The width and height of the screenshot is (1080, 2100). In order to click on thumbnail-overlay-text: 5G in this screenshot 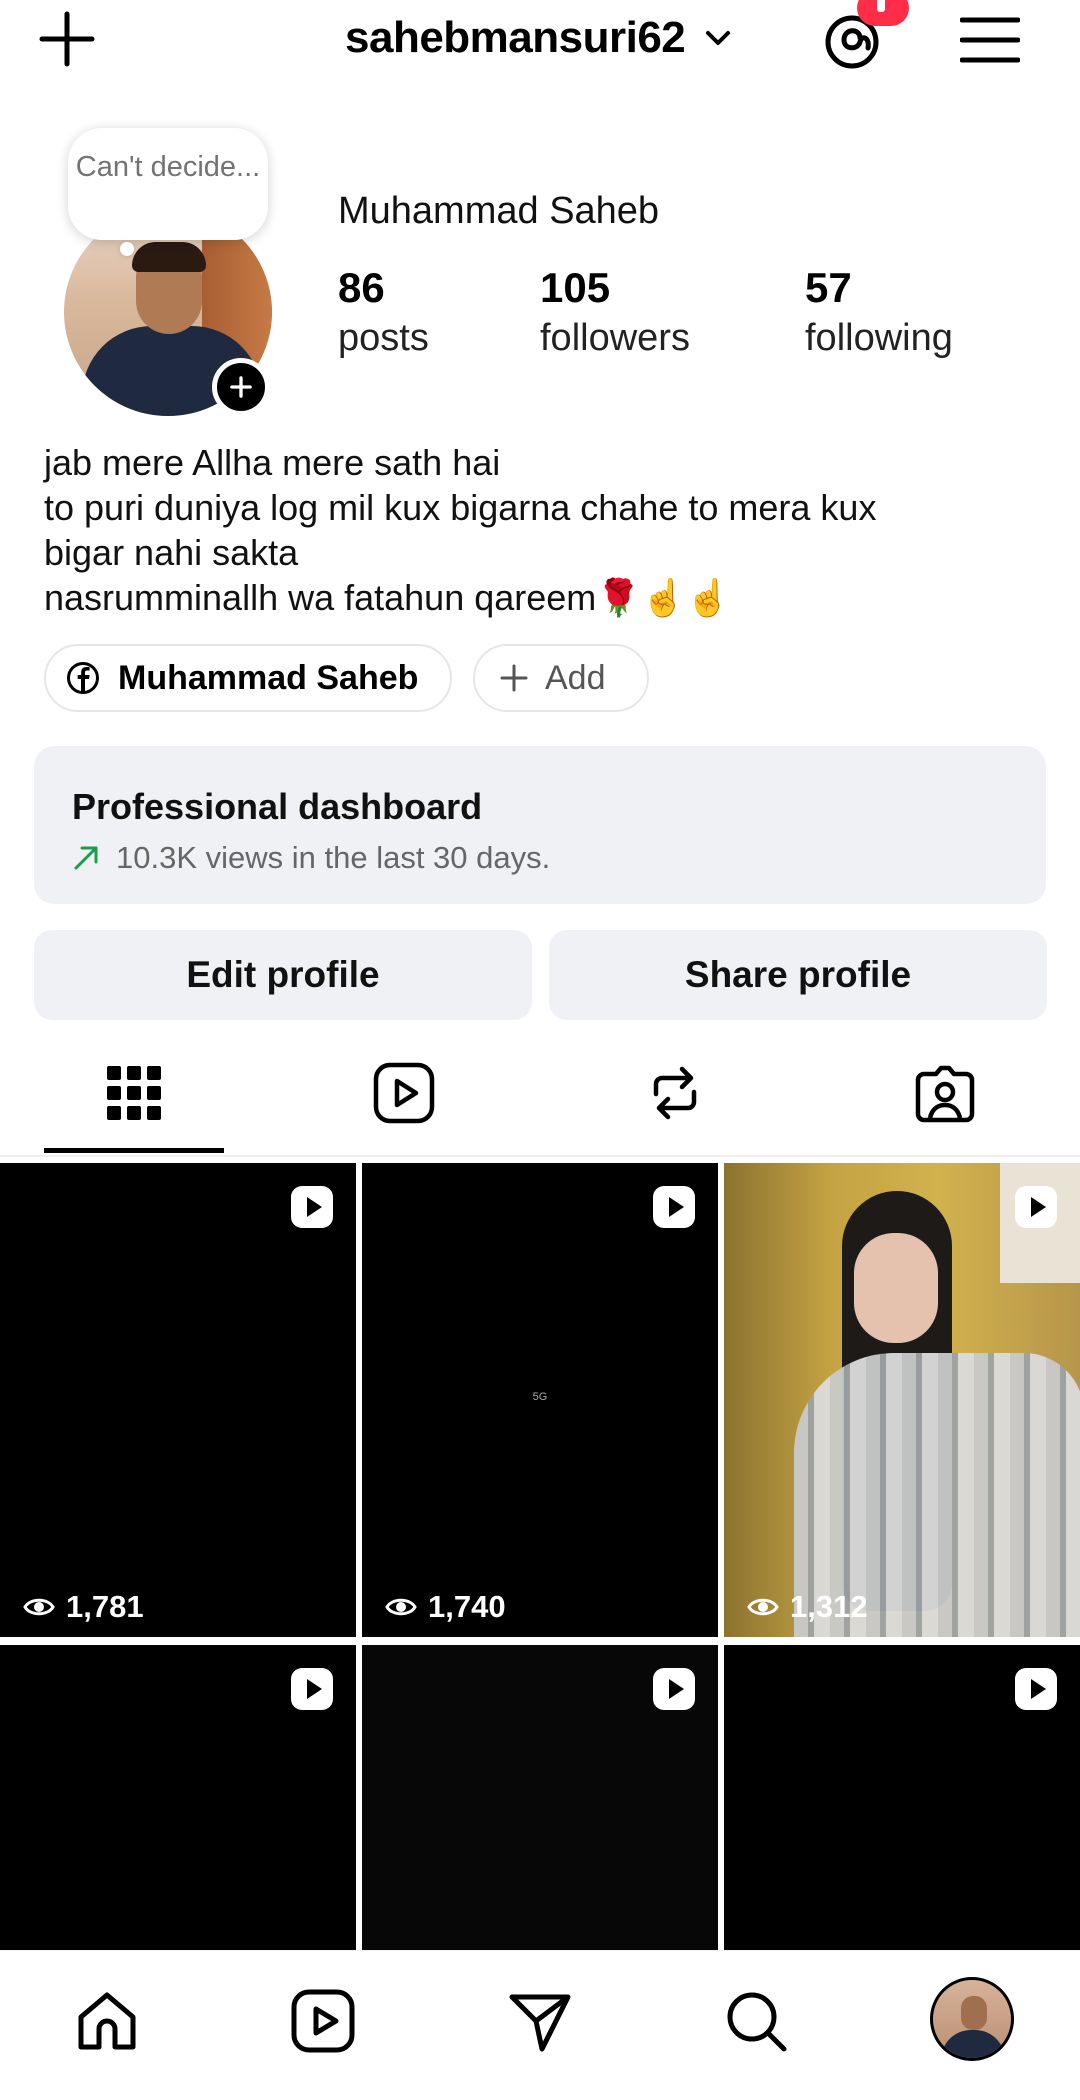, I will do `click(540, 1397)`.